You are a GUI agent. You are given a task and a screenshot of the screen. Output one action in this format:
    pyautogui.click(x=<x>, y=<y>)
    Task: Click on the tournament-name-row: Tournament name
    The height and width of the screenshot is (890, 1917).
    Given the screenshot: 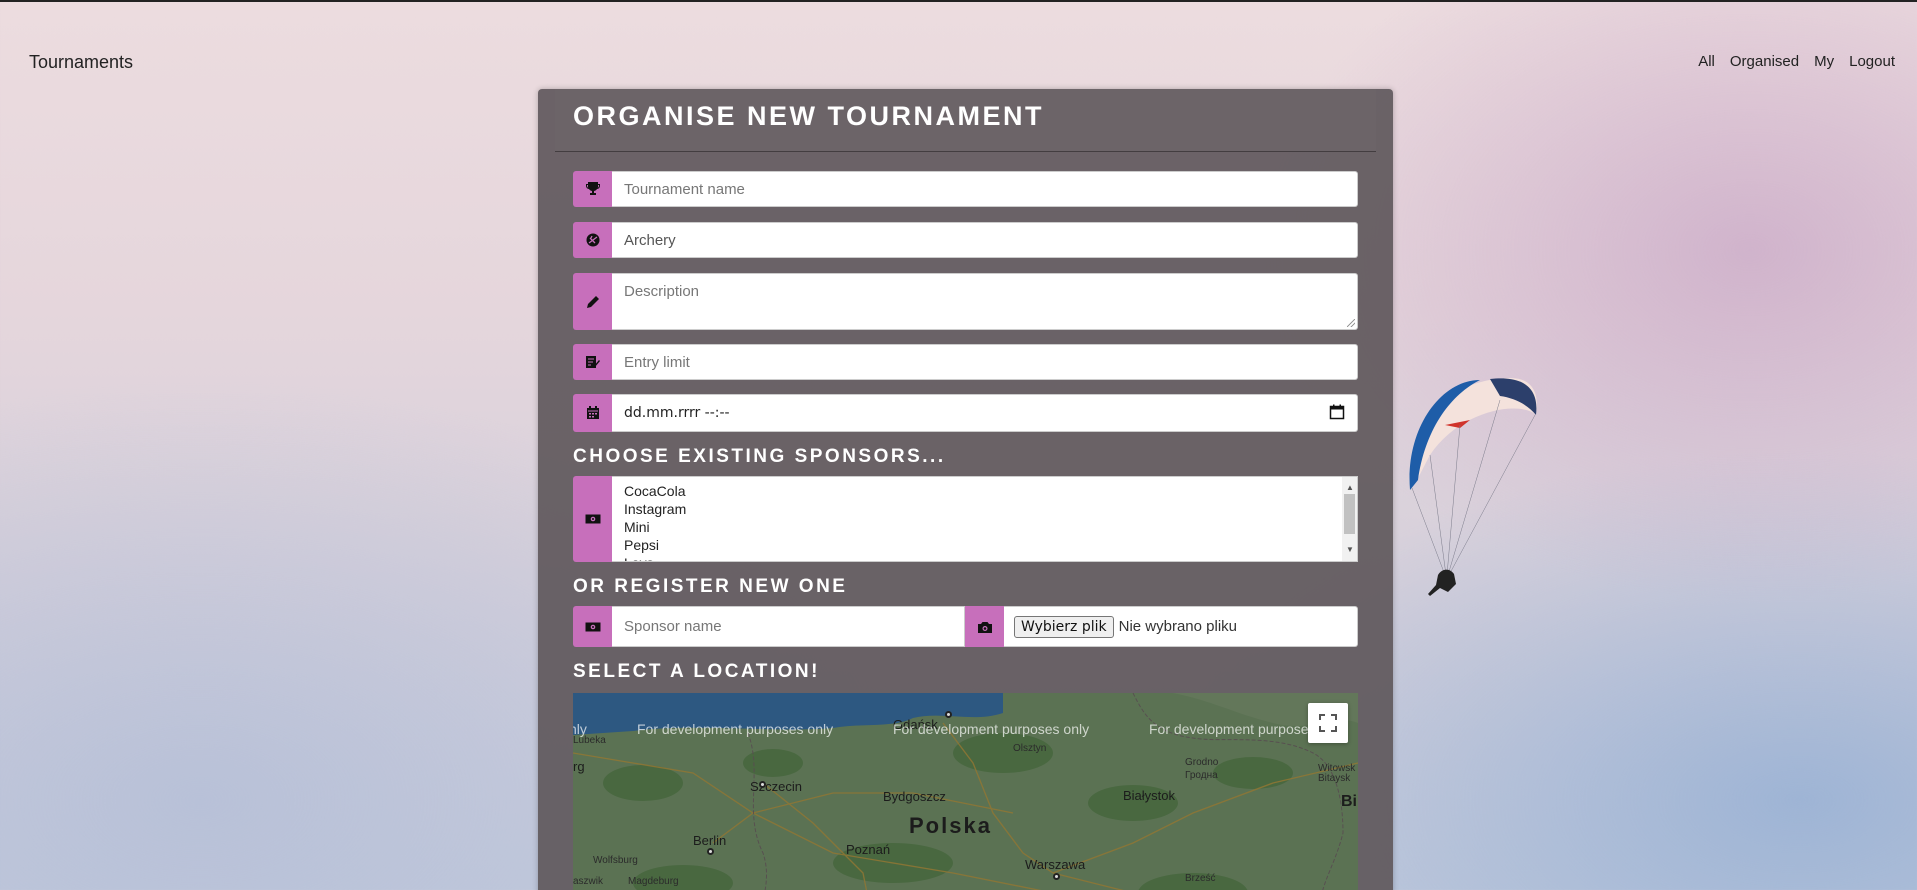 What is the action you would take?
    pyautogui.click(x=965, y=189)
    